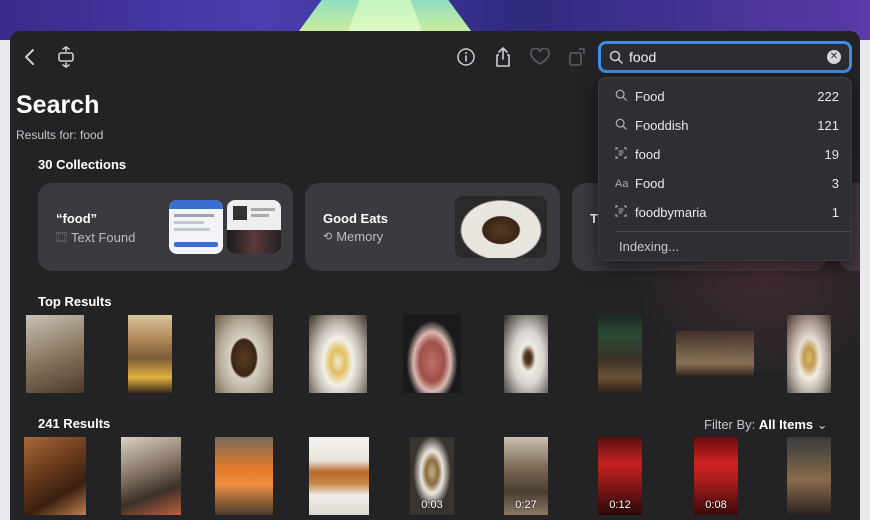 This screenshot has height=520, width=870. I want to click on suggestion-count: 222, so click(828, 96).